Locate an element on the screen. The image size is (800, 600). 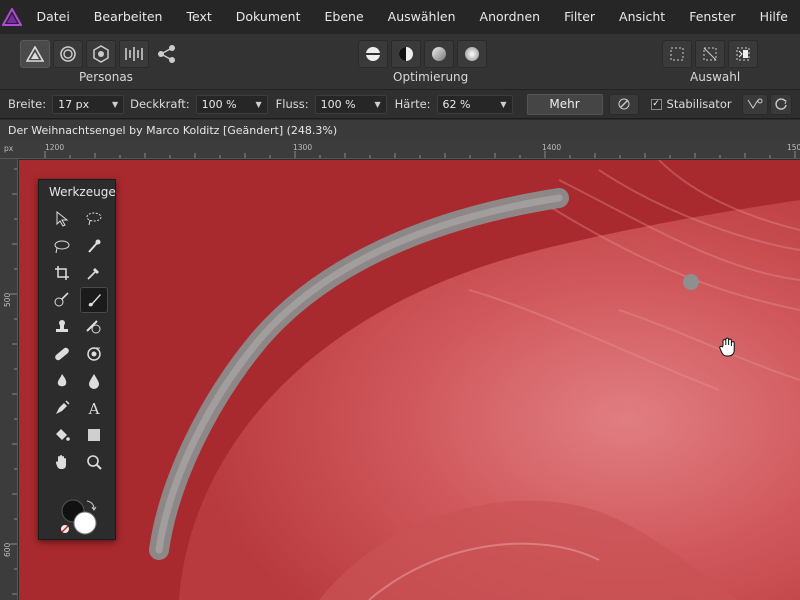
water-drop-icon is located at coordinates (94, 381).